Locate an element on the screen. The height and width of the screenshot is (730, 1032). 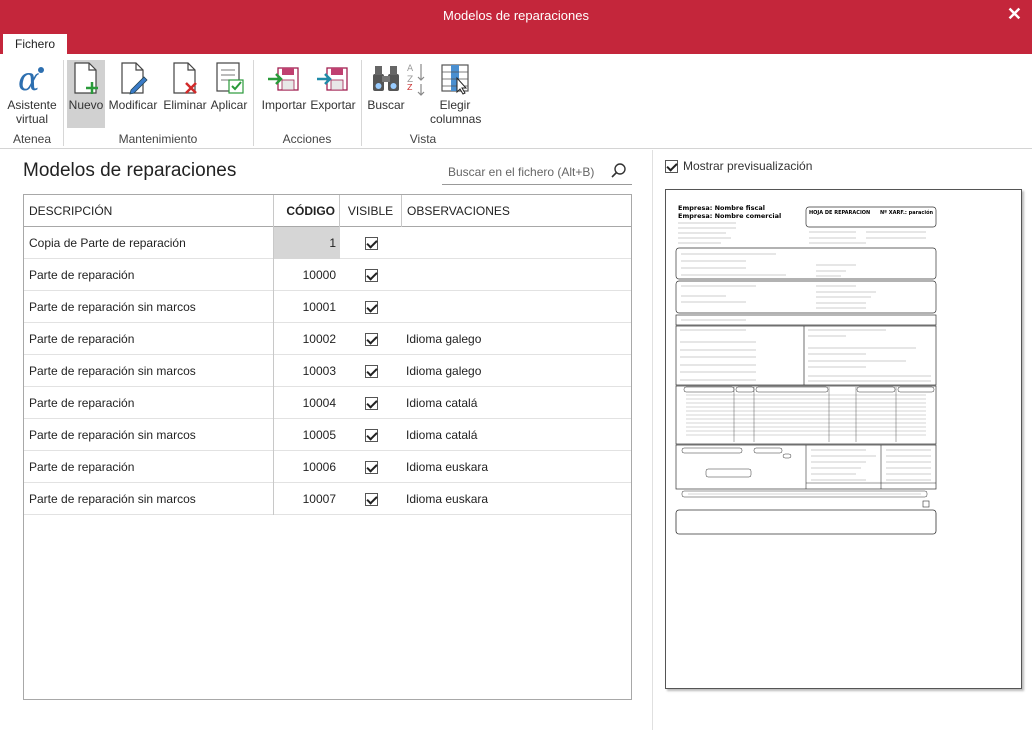
cell-codigo: 10004 is located at coordinates (319, 403).